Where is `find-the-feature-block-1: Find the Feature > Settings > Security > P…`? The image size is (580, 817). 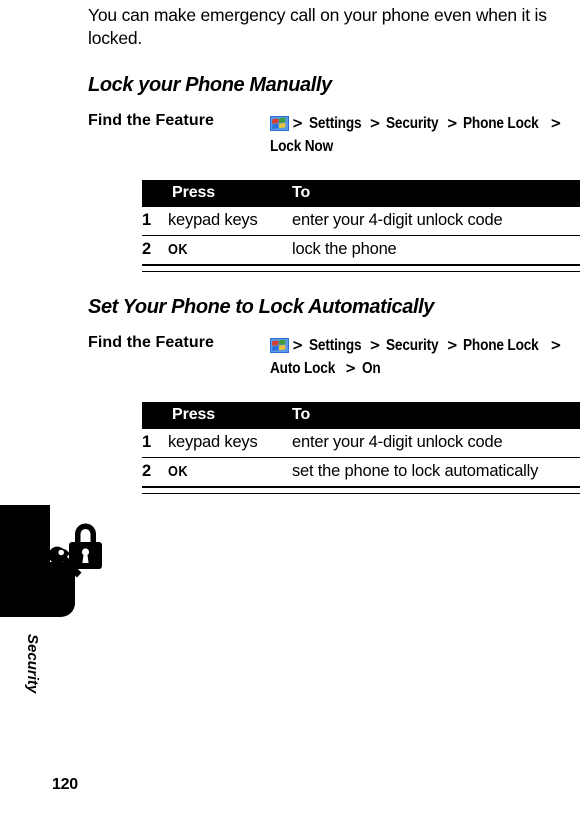
find-the-feature-block-1: Find the Feature > Settings > Security > P… is located at coordinates (334, 136).